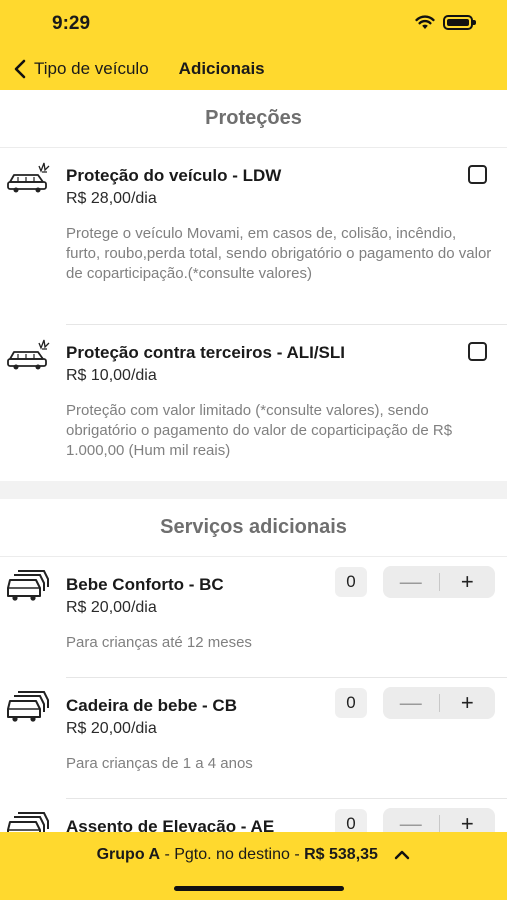 This screenshot has width=507, height=900. I want to click on summary-toggle: Grupo A - Pgto. no destino - R$ 538,35, so click(253, 855).